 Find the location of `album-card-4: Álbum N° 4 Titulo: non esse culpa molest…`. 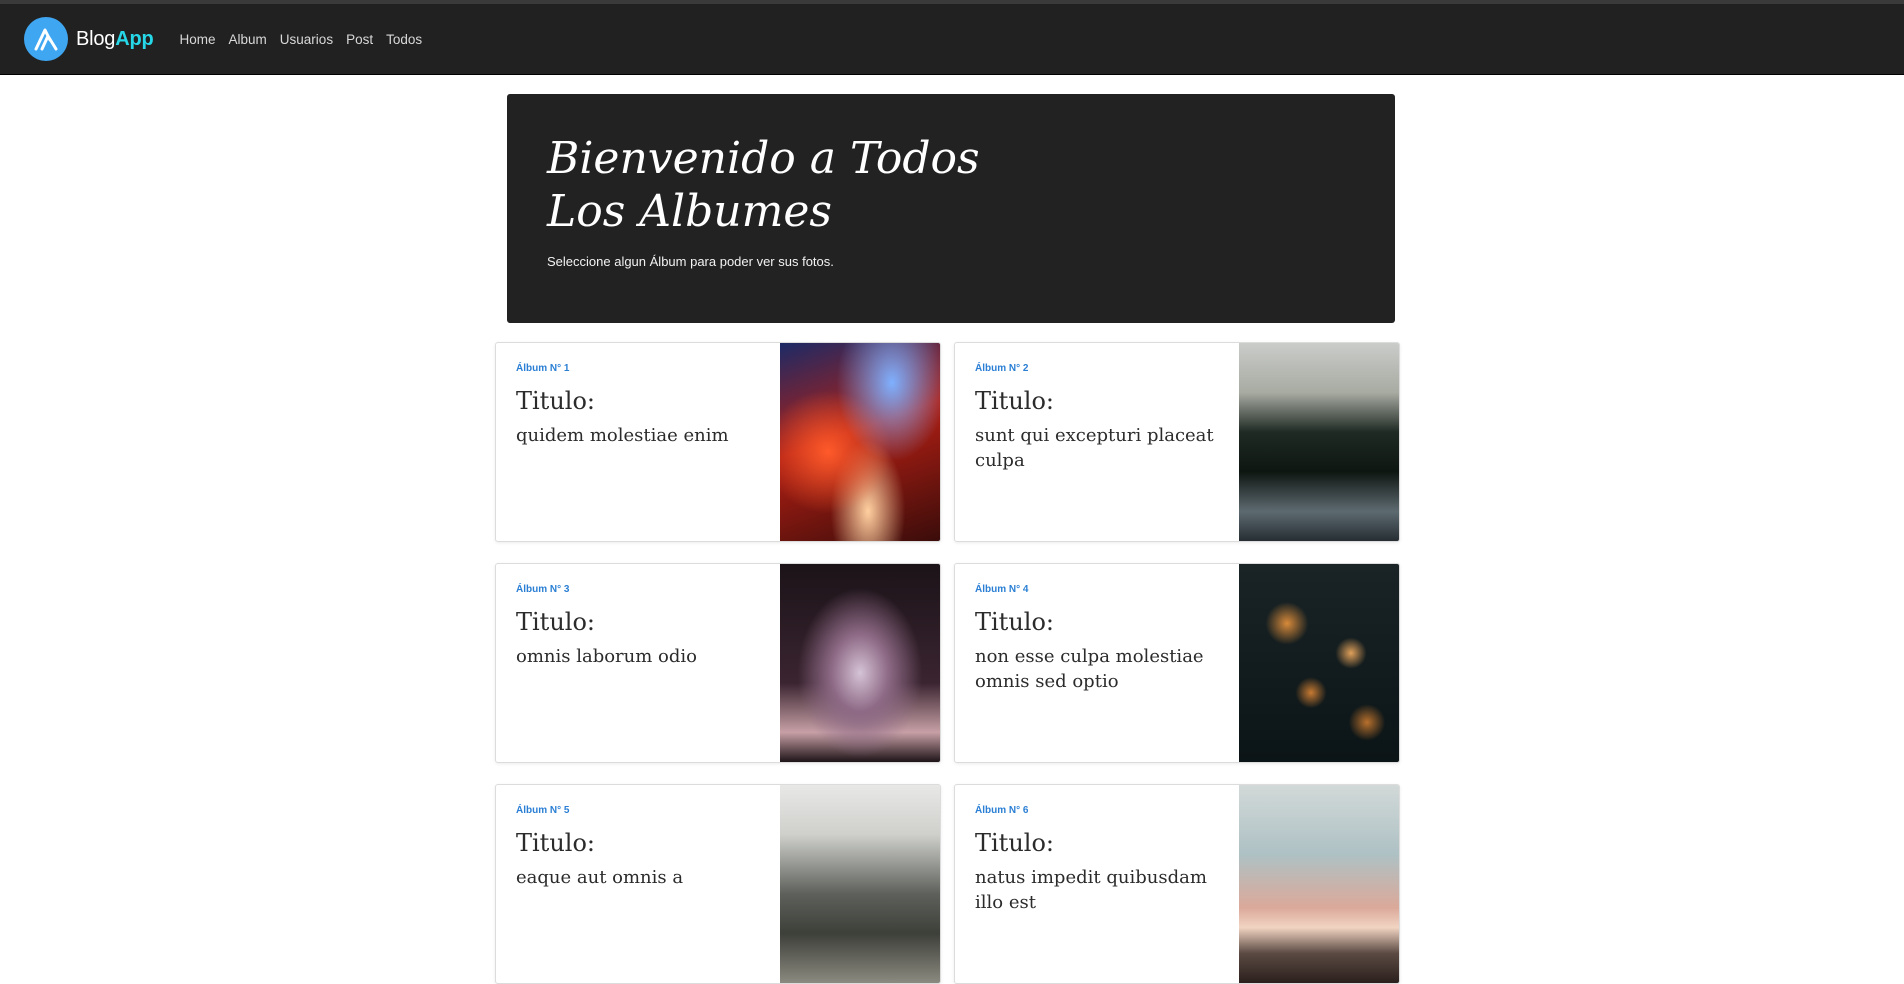

album-card-4: Álbum N° 4 Titulo: non esse culpa molest… is located at coordinates (1177, 663).